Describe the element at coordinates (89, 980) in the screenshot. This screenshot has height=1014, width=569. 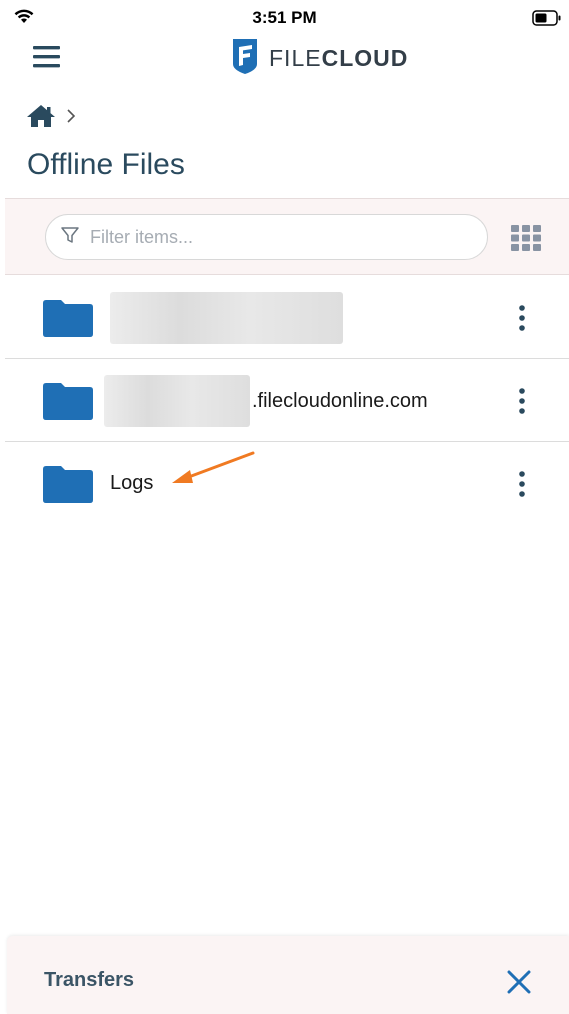
I see `transfers-label: Transfers` at that location.